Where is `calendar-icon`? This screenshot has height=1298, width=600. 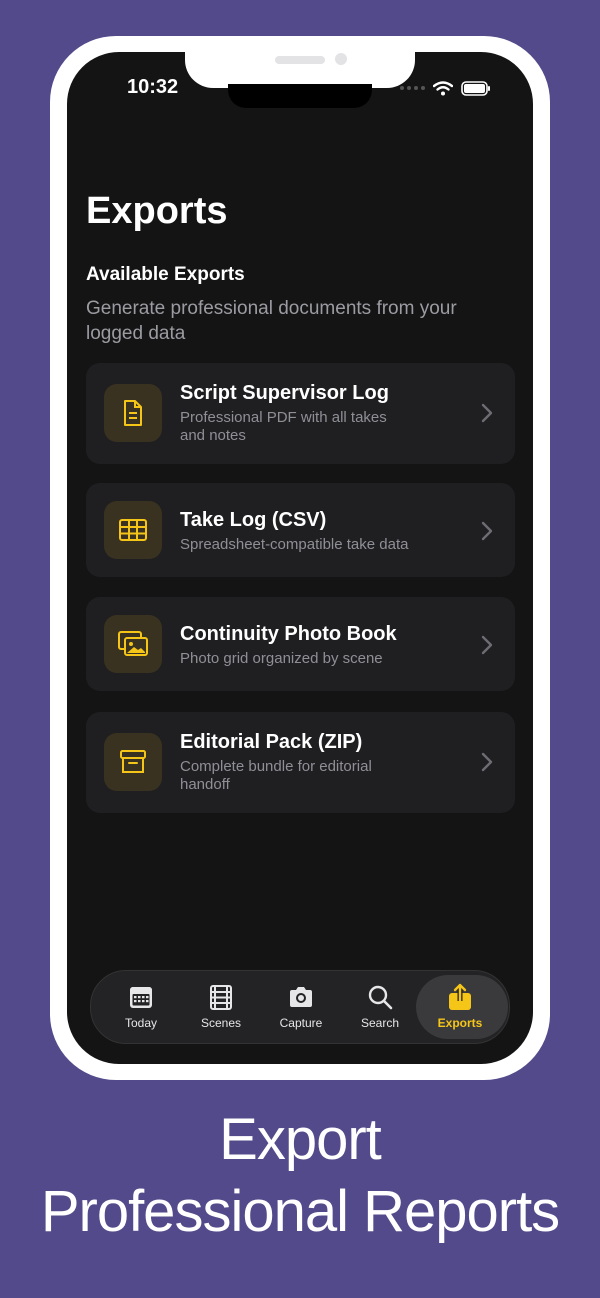
calendar-icon is located at coordinates (141, 997).